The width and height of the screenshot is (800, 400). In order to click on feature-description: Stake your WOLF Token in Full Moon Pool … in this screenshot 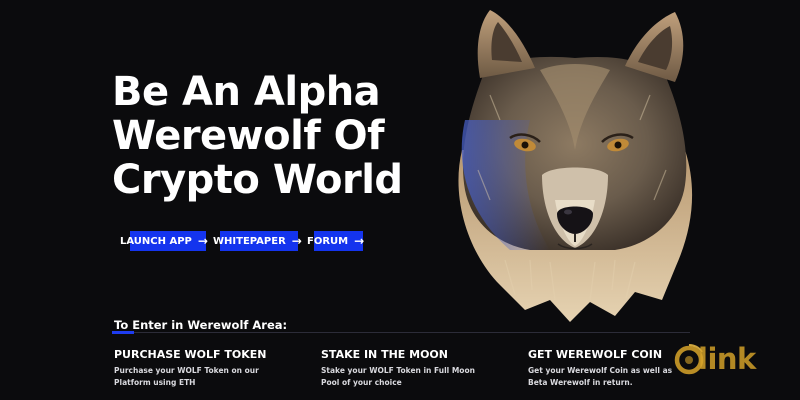, I will do `click(398, 376)`.